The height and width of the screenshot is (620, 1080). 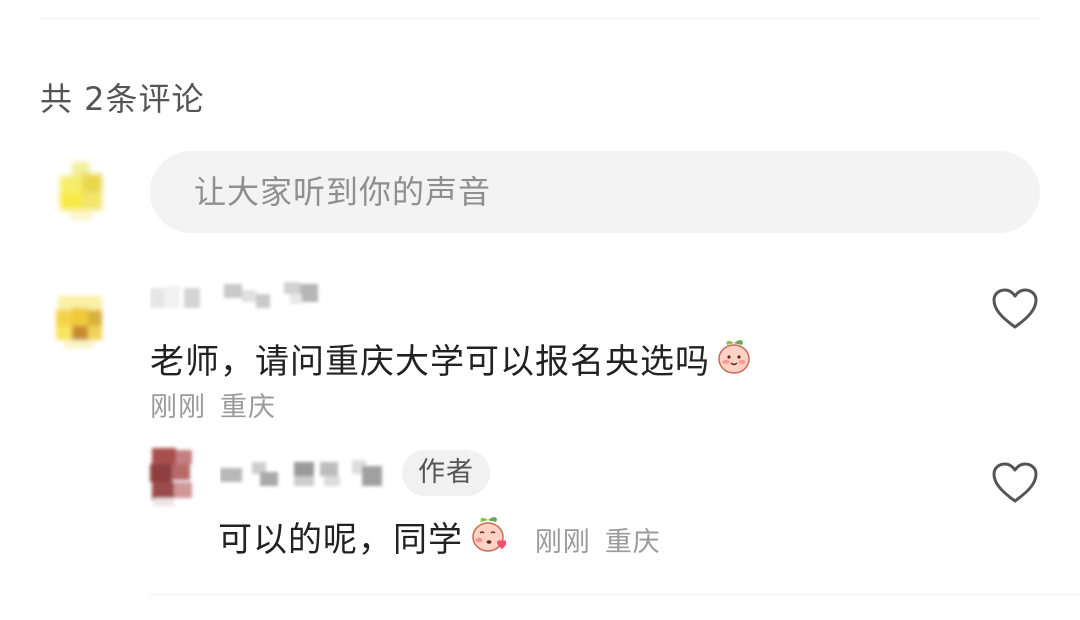 What do you see at coordinates (616, 192) in the screenshot?
I see `comment-input` at bounding box center [616, 192].